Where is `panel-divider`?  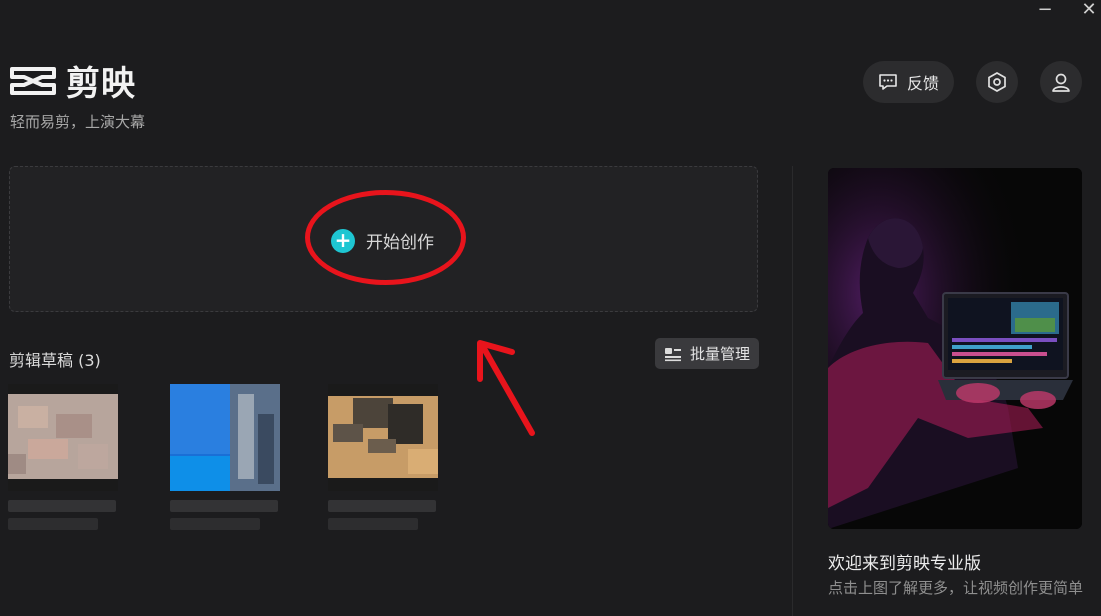
panel-divider is located at coordinates (792, 391).